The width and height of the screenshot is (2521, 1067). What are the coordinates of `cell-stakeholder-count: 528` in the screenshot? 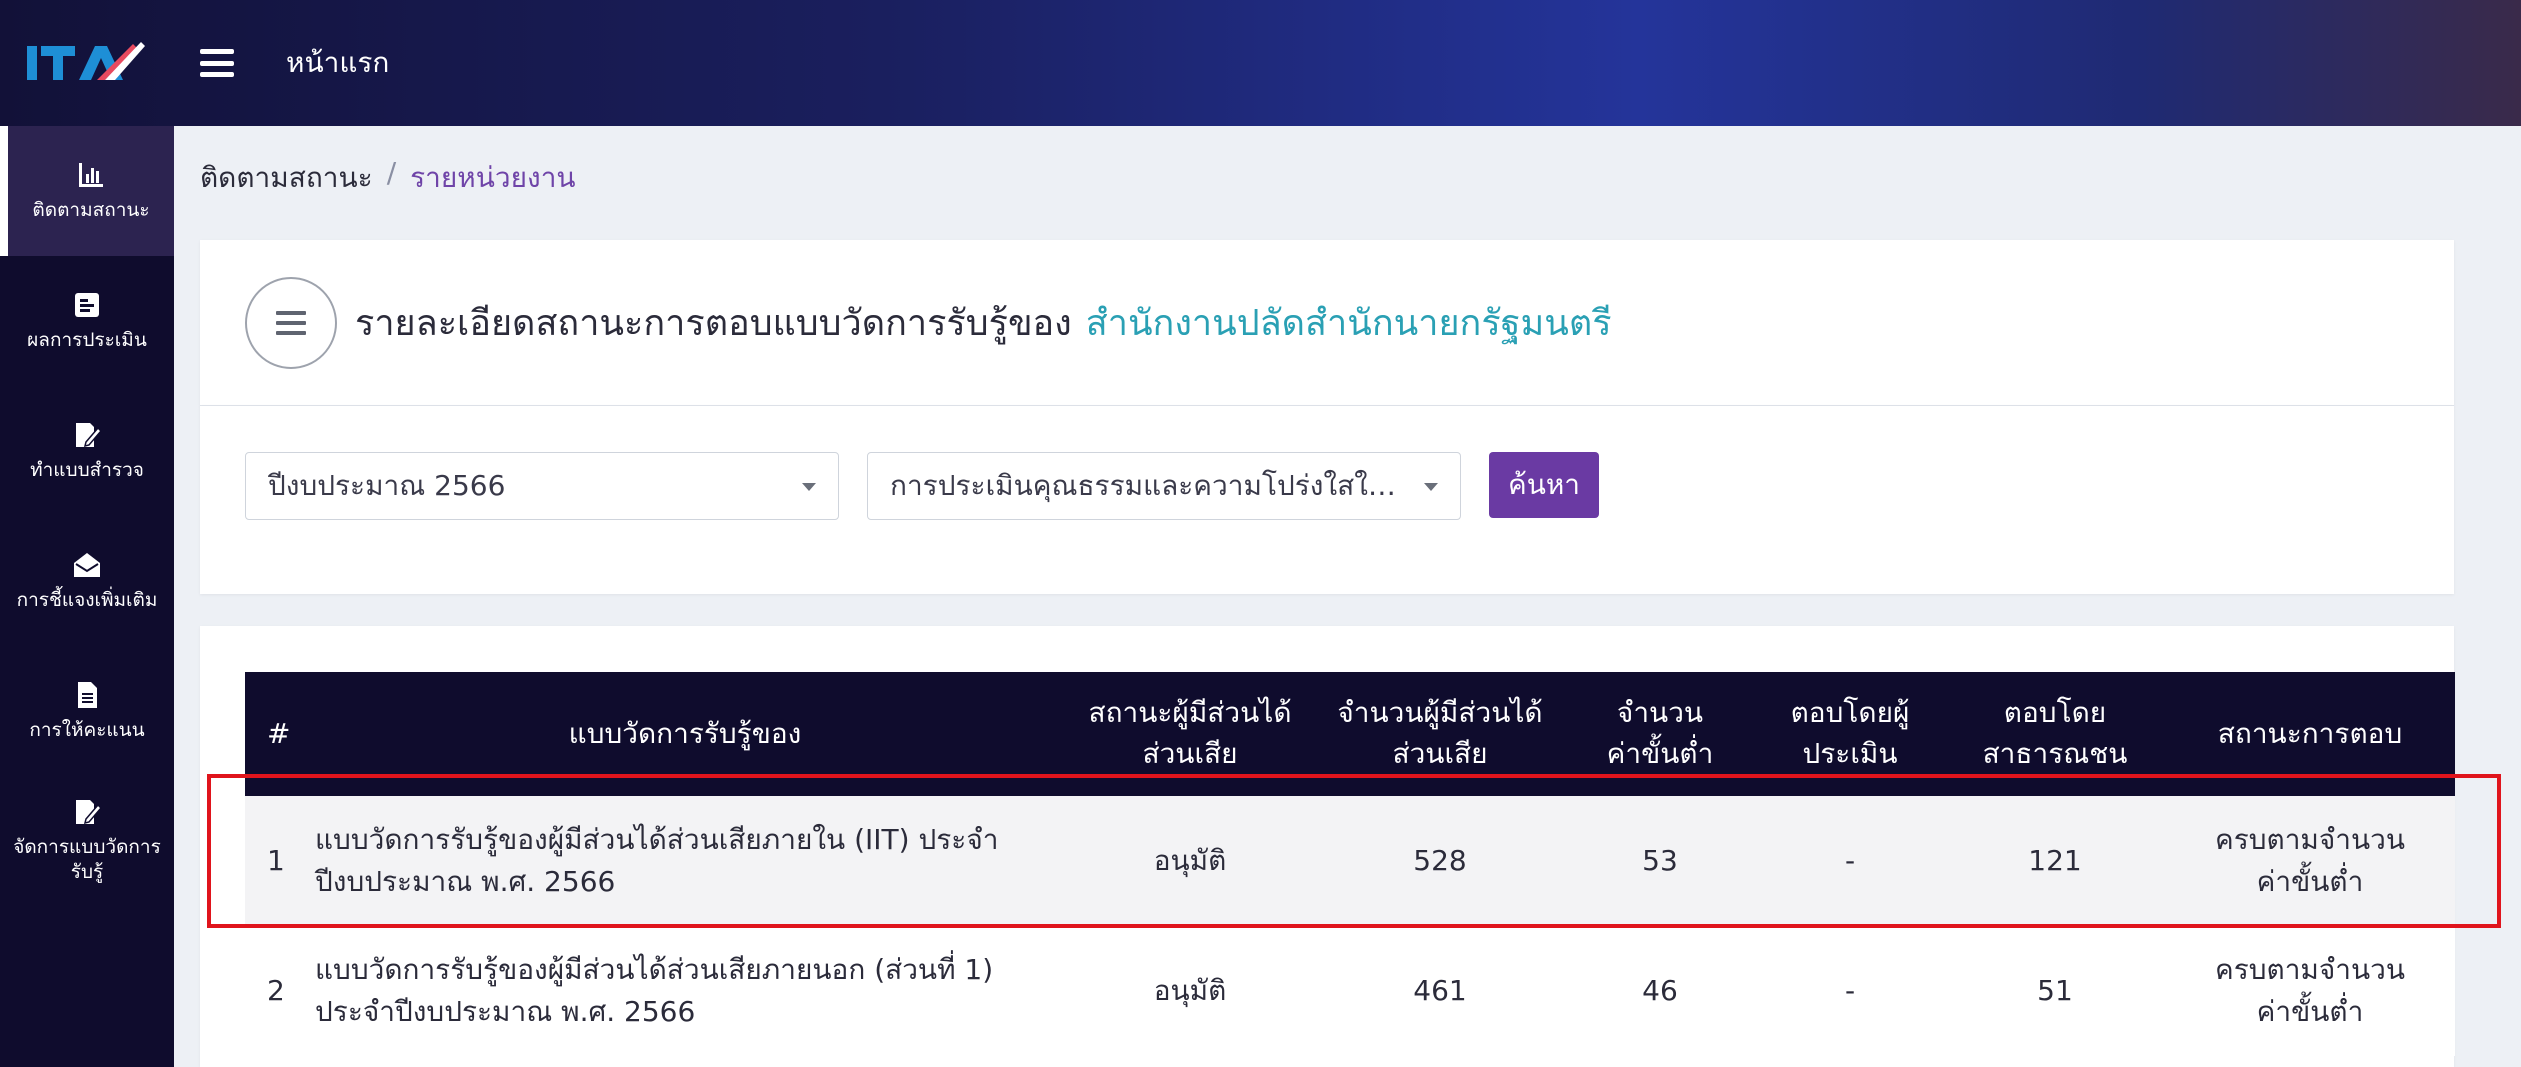 It's located at (1440, 860).